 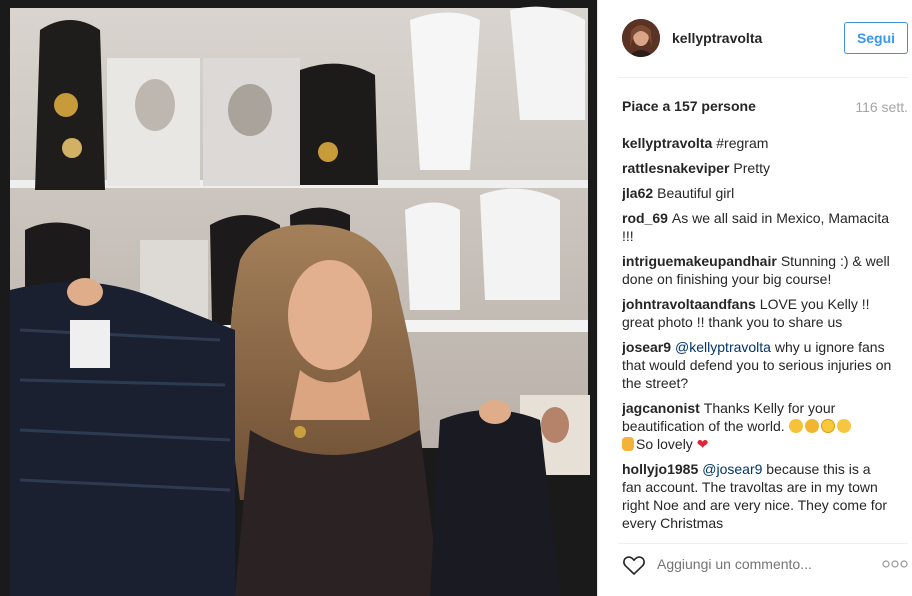 I want to click on comment-user: rattlesnakeviper, so click(x=675, y=168).